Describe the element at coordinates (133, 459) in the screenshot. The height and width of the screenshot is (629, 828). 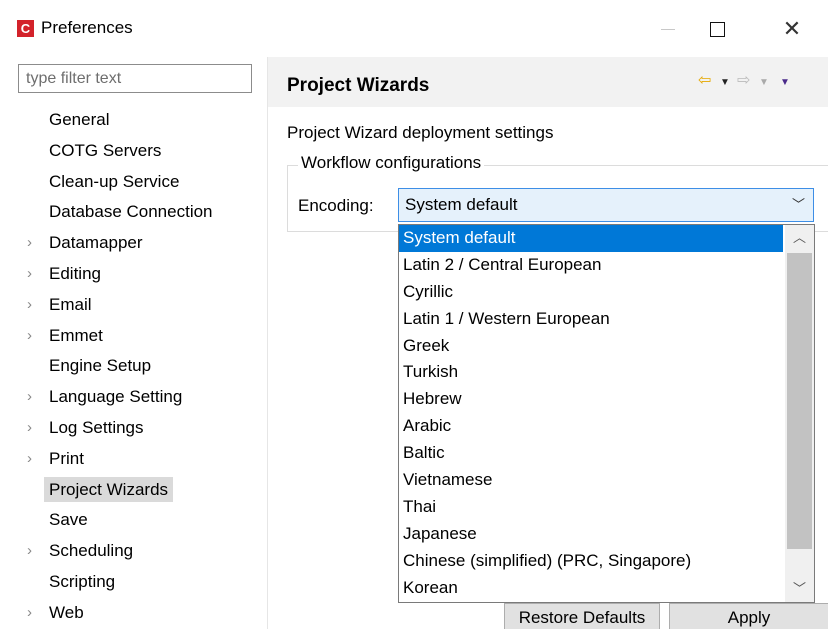
I see `sidebar-item-print: › Print` at that location.